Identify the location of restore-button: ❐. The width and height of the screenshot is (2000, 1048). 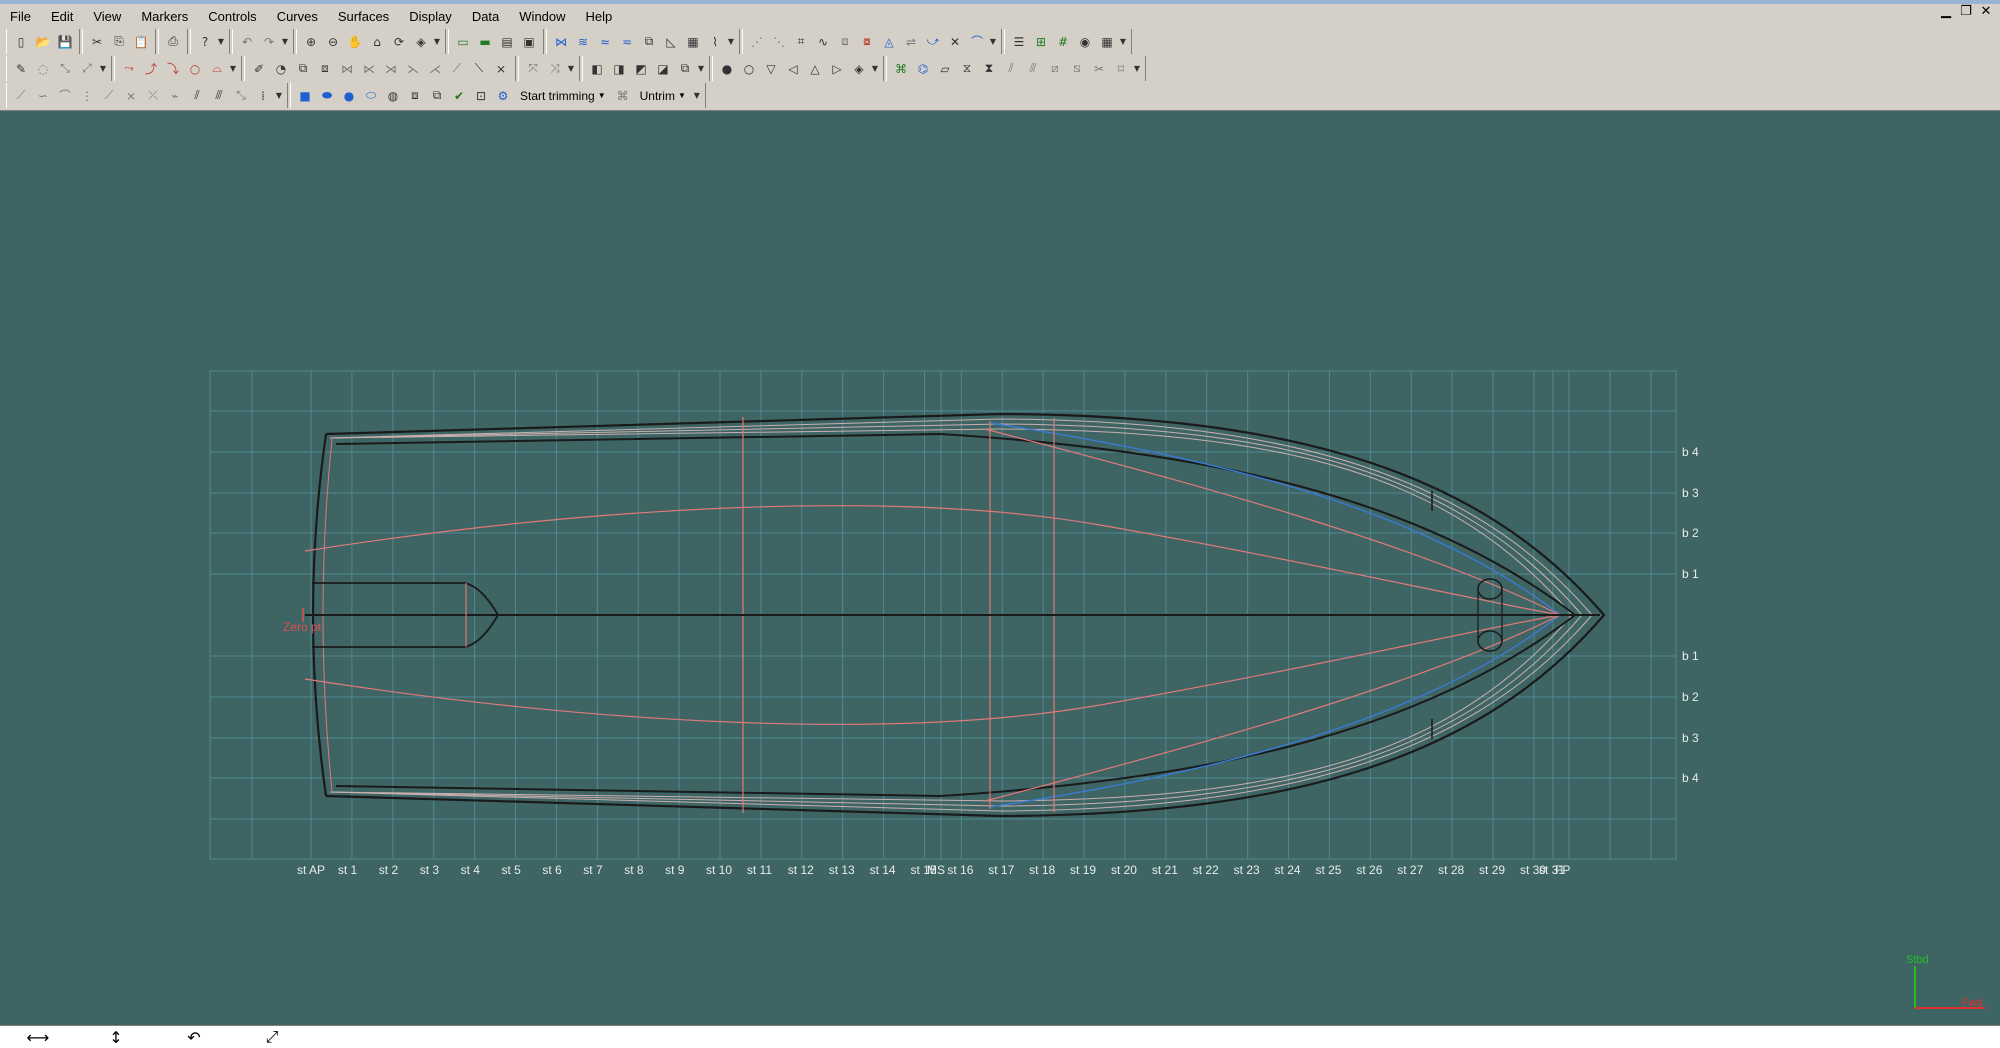
(1966, 12).